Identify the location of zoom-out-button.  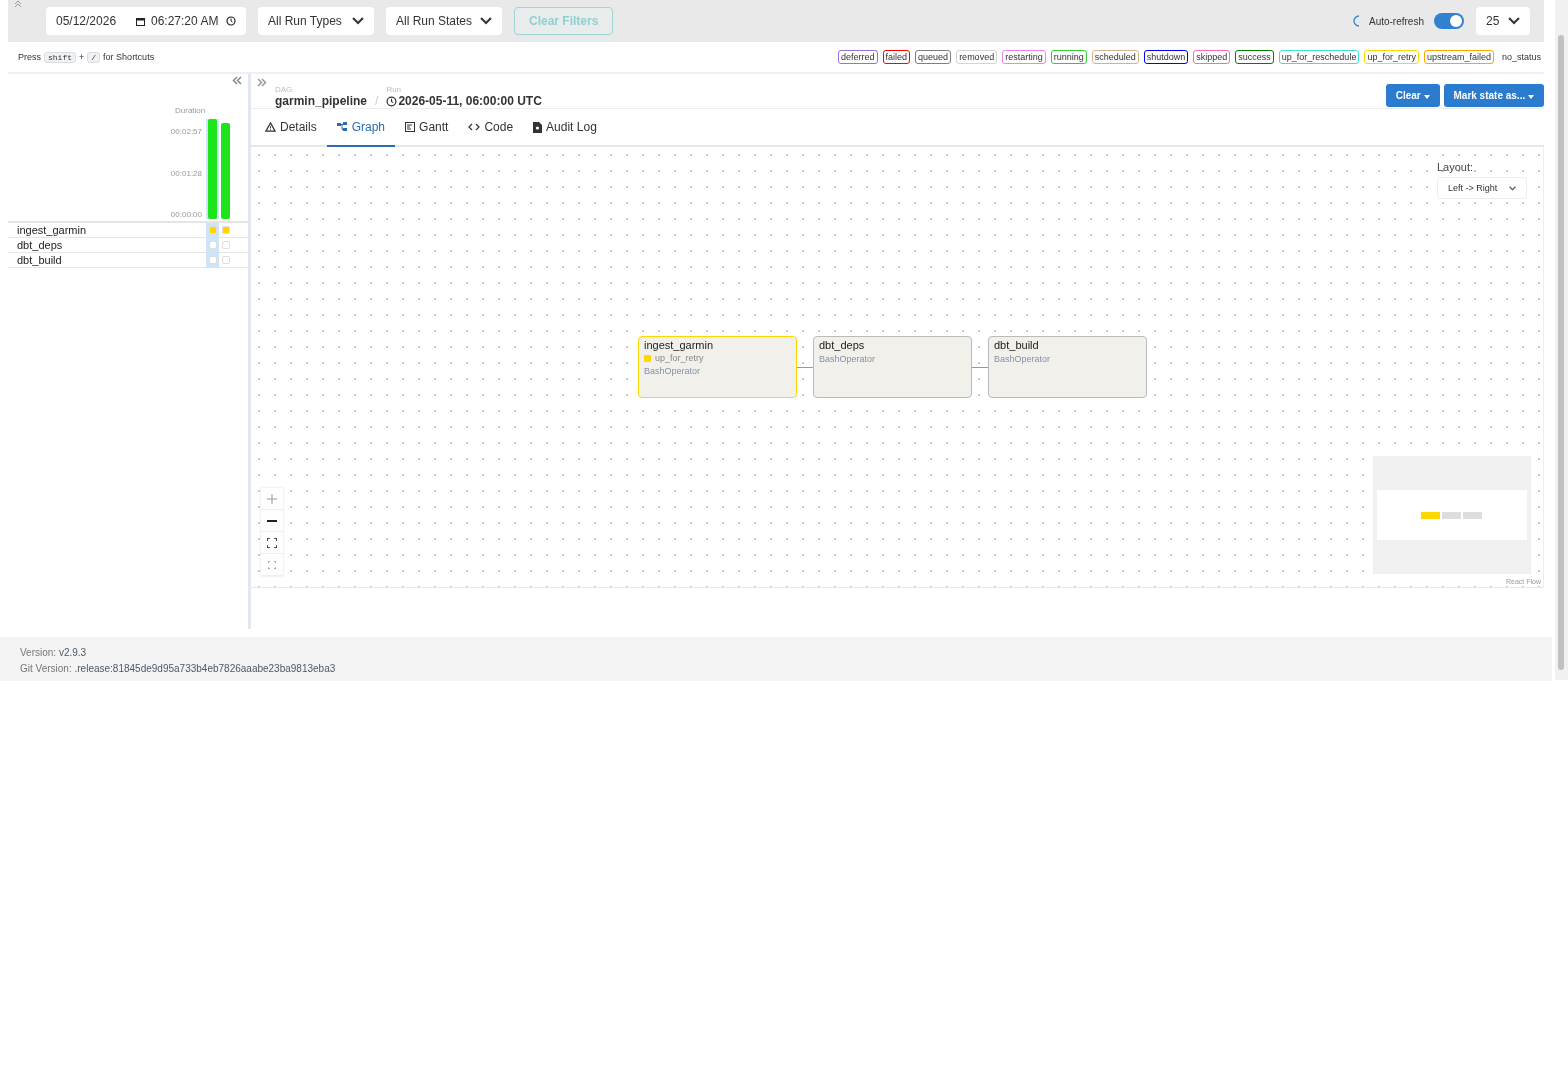
(272, 521).